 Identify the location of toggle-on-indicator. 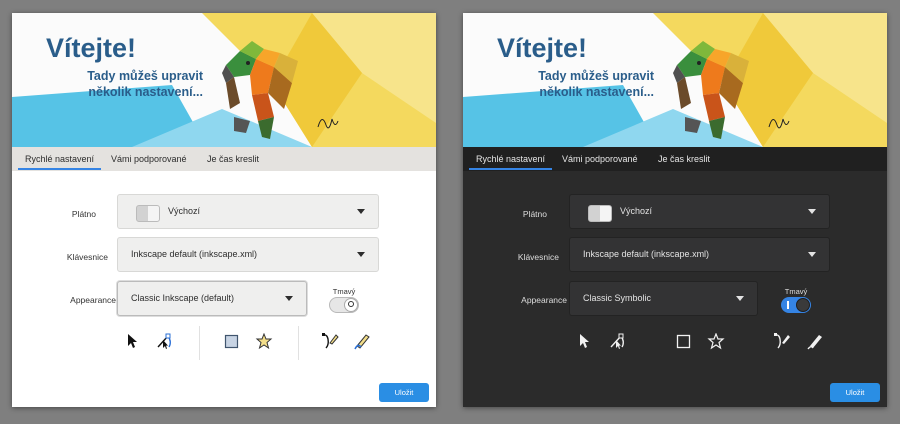
(788, 305).